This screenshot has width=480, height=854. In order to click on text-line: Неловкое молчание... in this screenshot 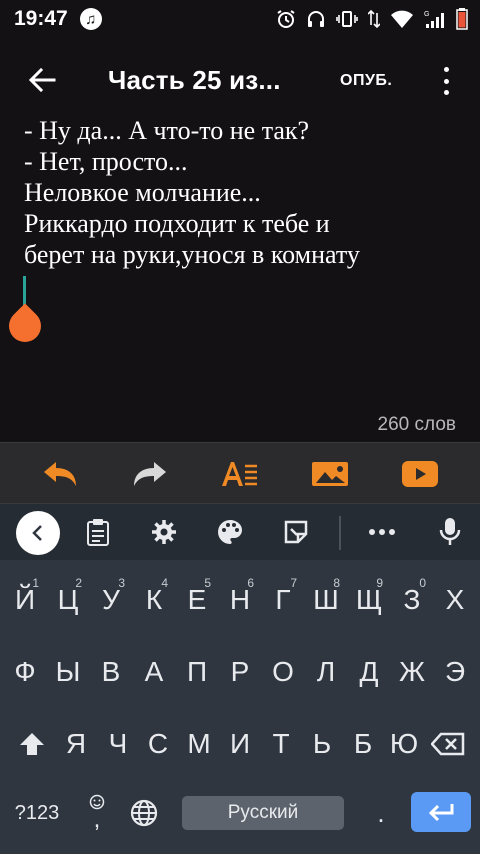, I will do `click(142, 192)`.